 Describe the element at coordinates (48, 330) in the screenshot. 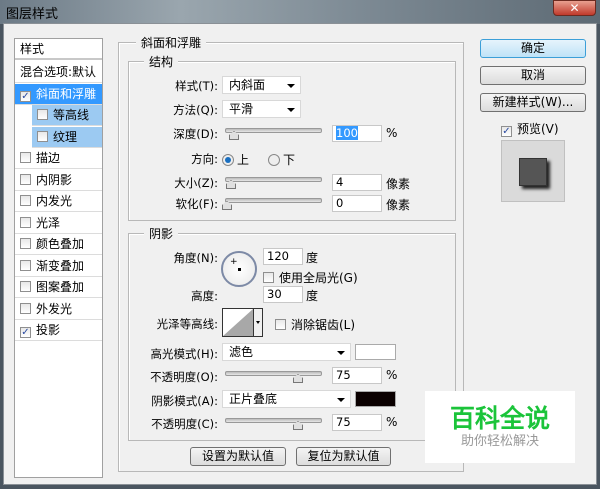

I see `sidebar-item-label: 投影` at that location.